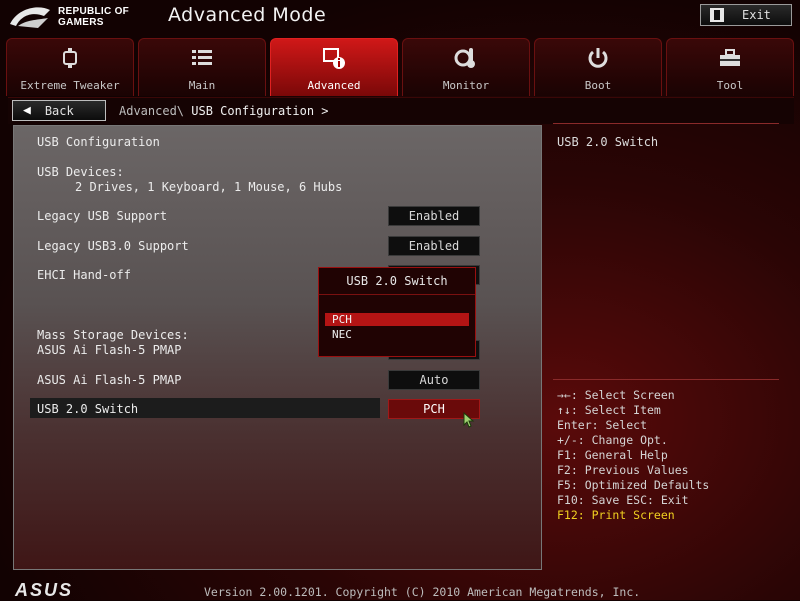 The height and width of the screenshot is (601, 800). What do you see at coordinates (397, 281) in the screenshot?
I see `dropdown-title: USB 2.0 Switch` at bounding box center [397, 281].